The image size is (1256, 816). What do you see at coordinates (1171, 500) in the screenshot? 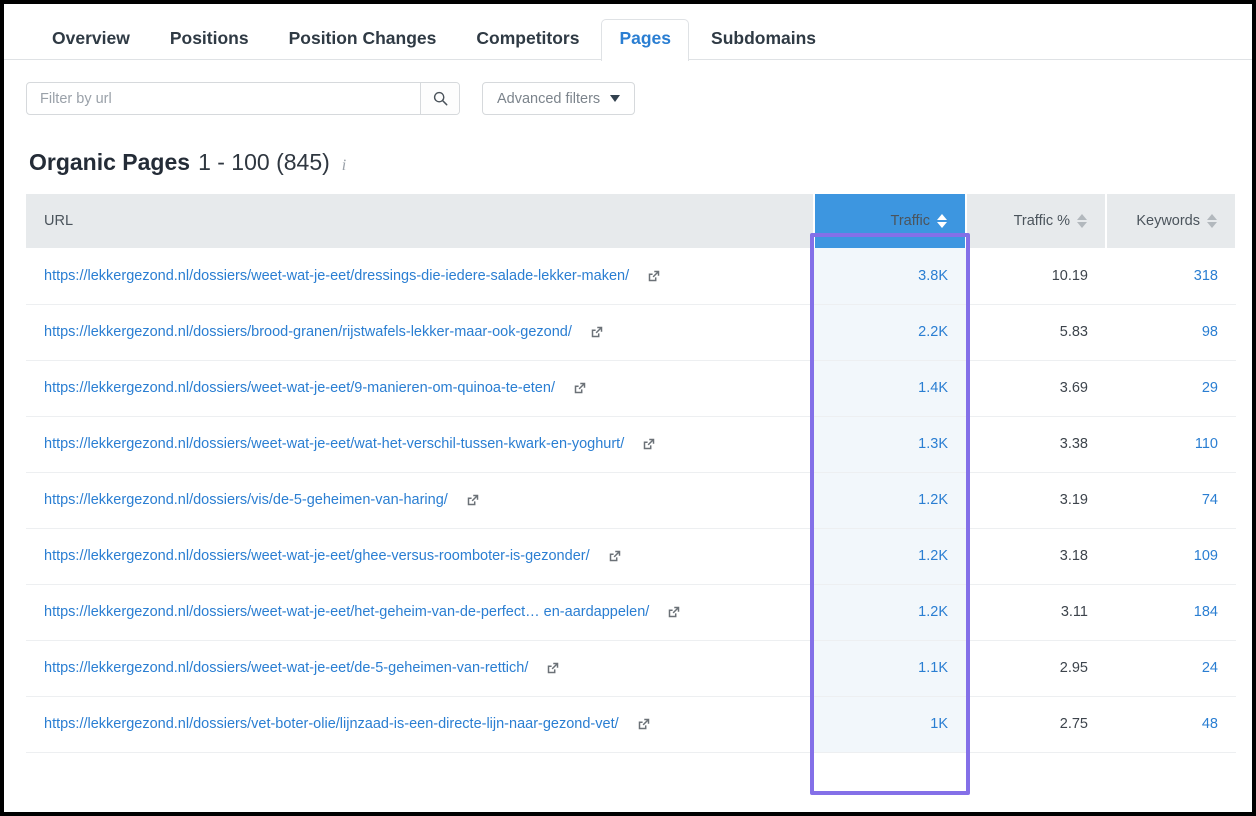
I see `cell-keywords: 74` at bounding box center [1171, 500].